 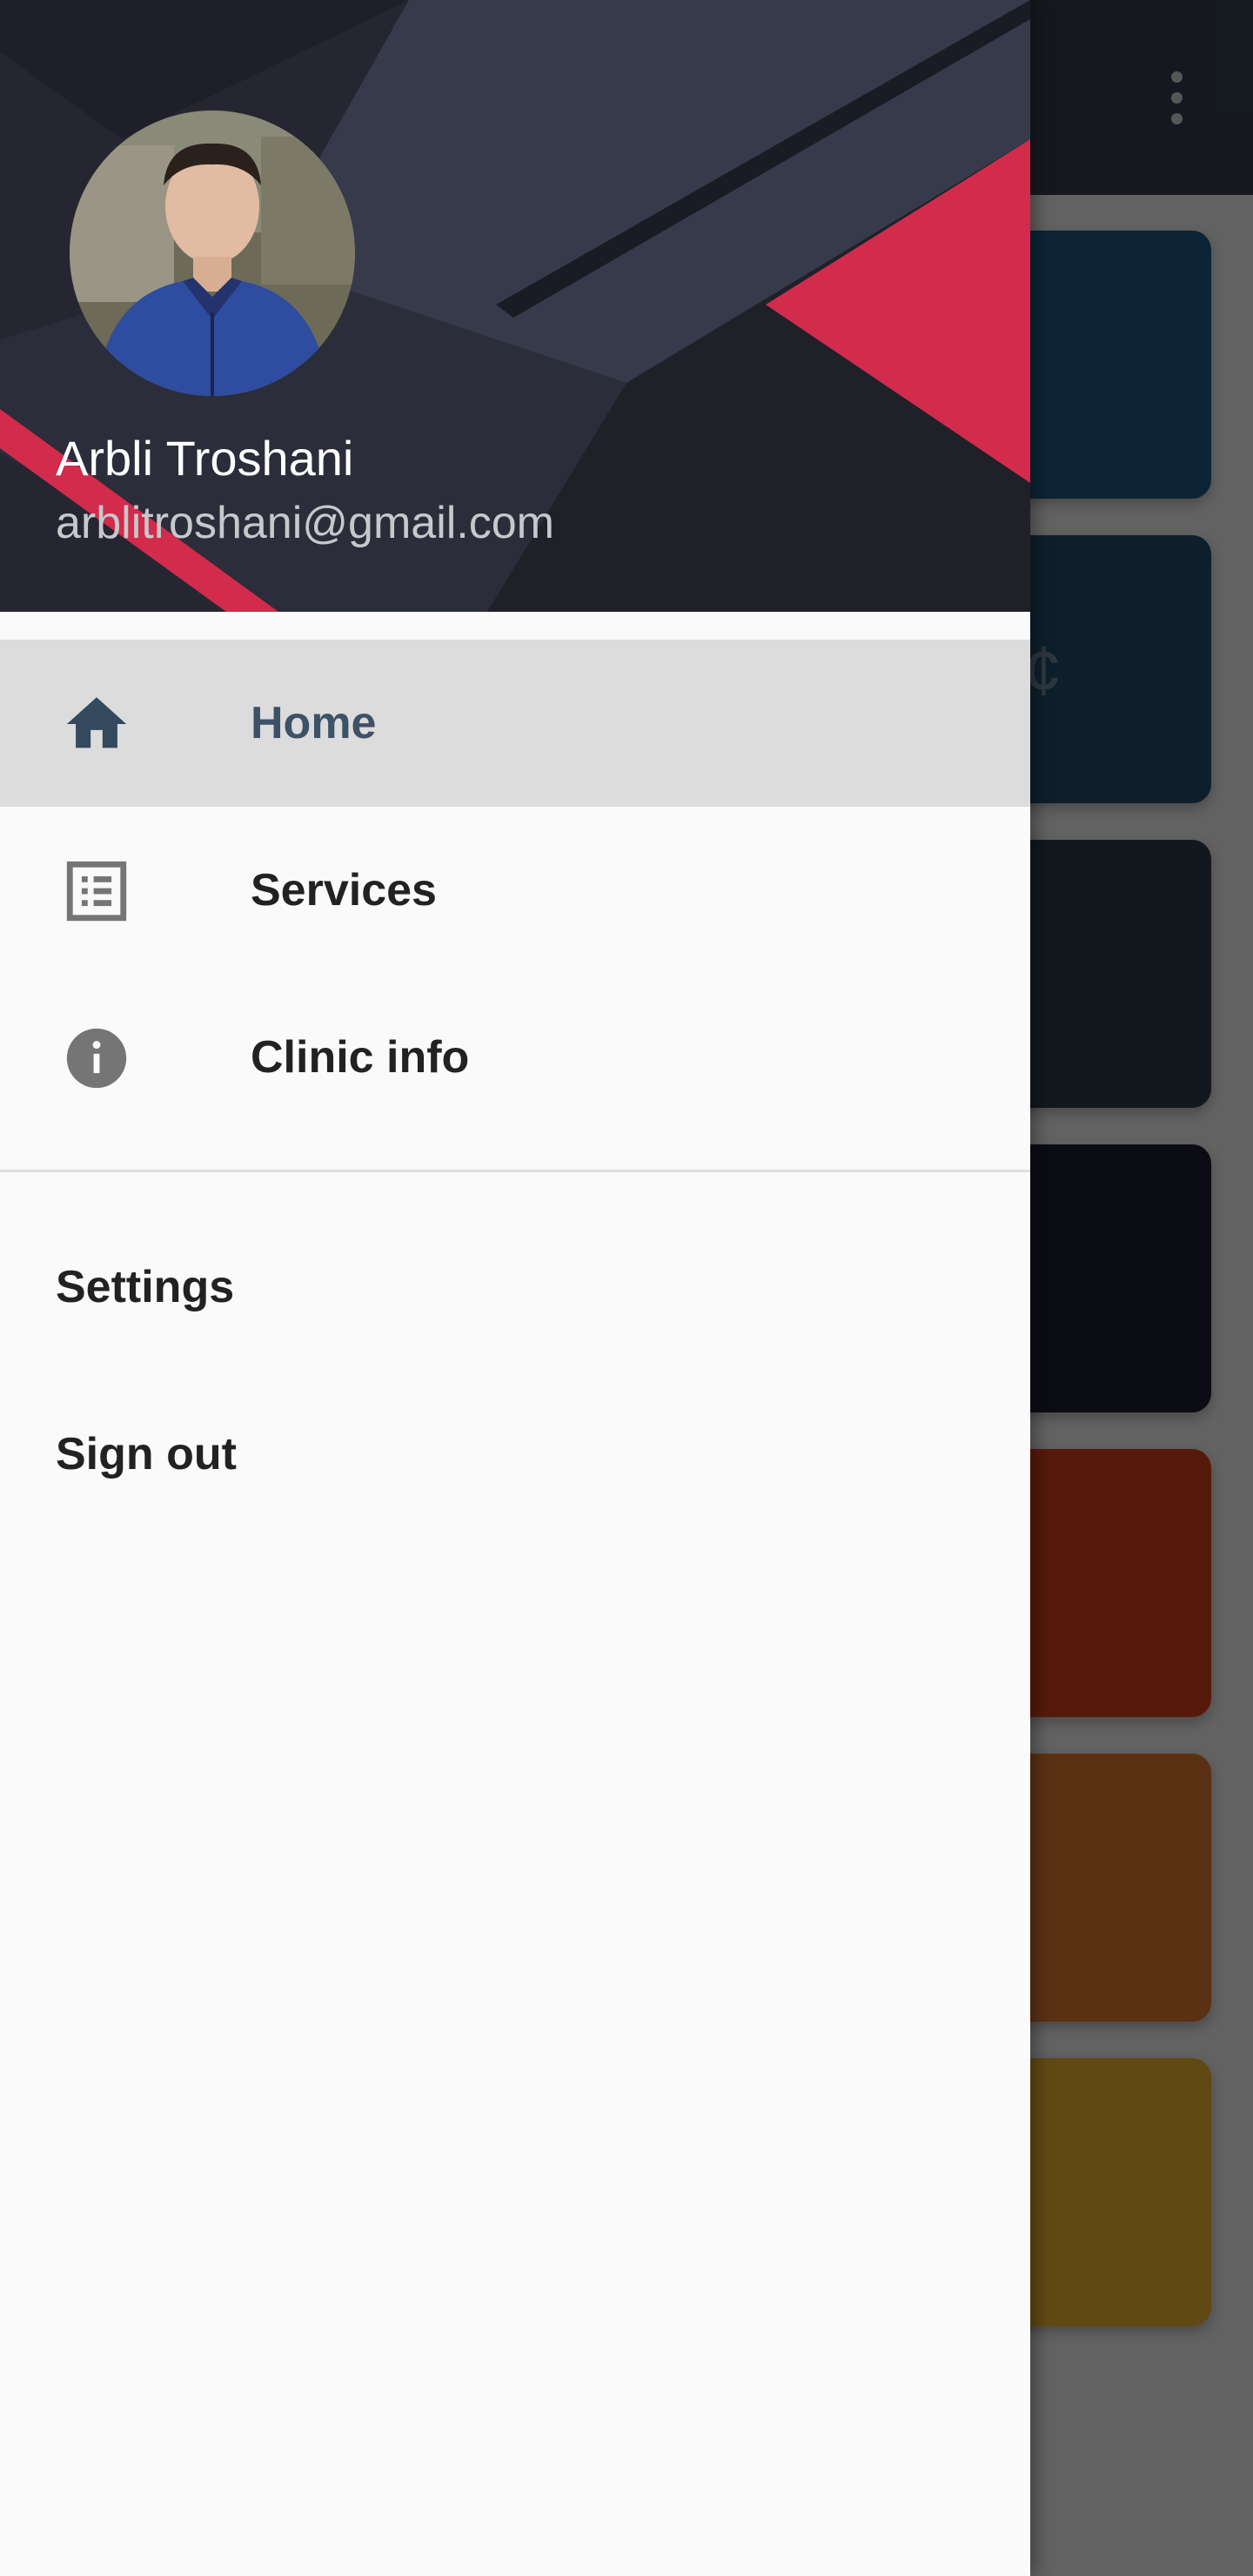 I want to click on avatar-photo, so click(x=212, y=254).